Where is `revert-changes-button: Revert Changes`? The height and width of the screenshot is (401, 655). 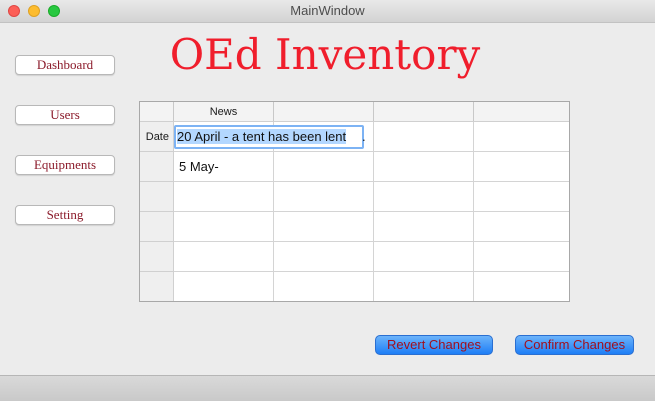
revert-changes-button: Revert Changes is located at coordinates (434, 345).